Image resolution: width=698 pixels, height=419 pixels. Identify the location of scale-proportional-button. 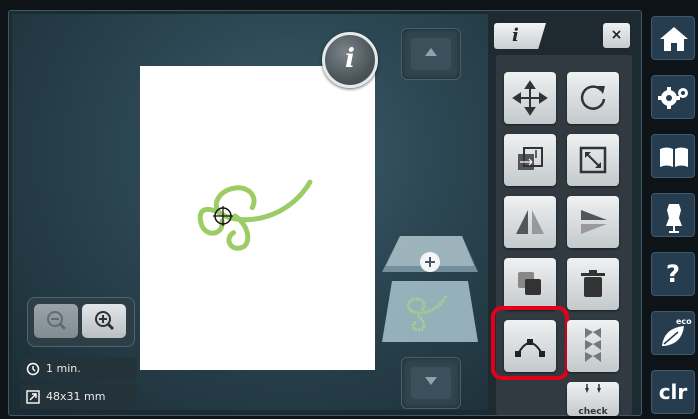
(593, 160).